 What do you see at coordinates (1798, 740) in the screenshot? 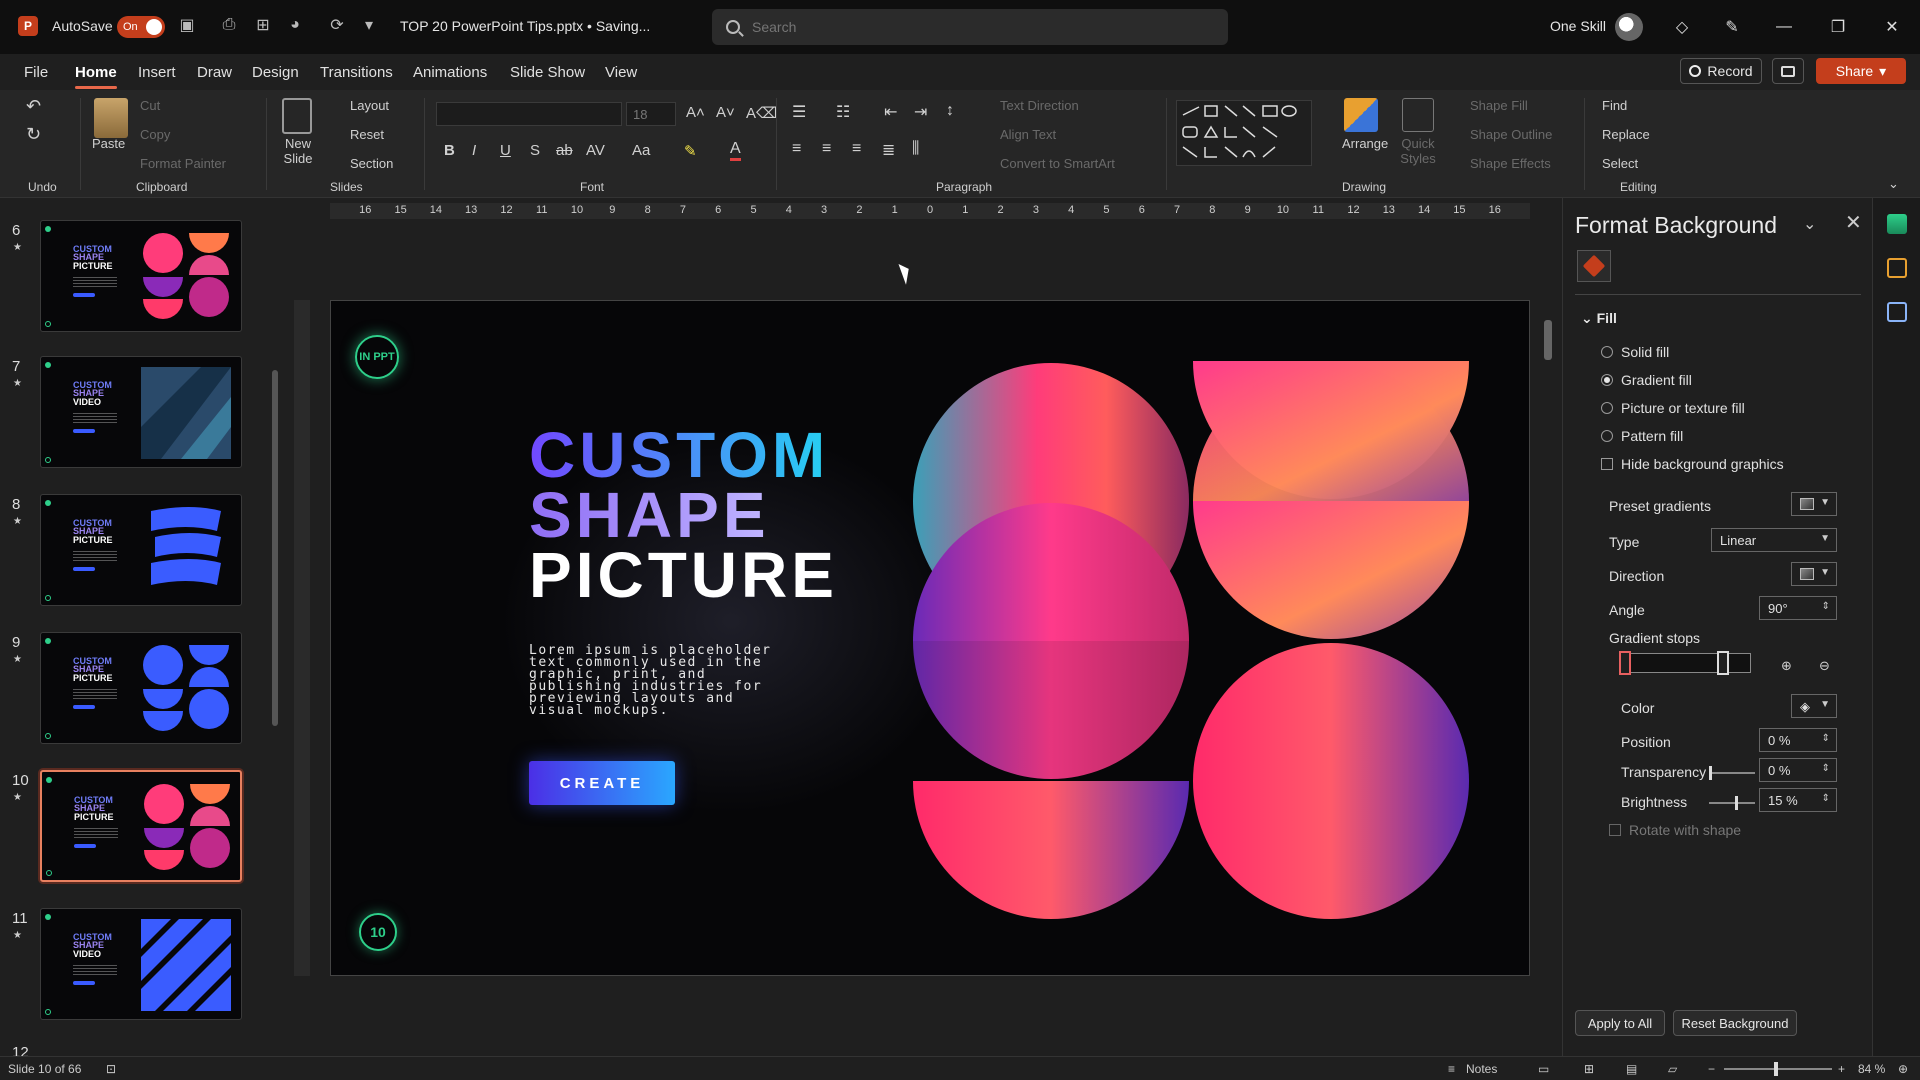
I see `position-spinner: 0 % ⇕` at bounding box center [1798, 740].